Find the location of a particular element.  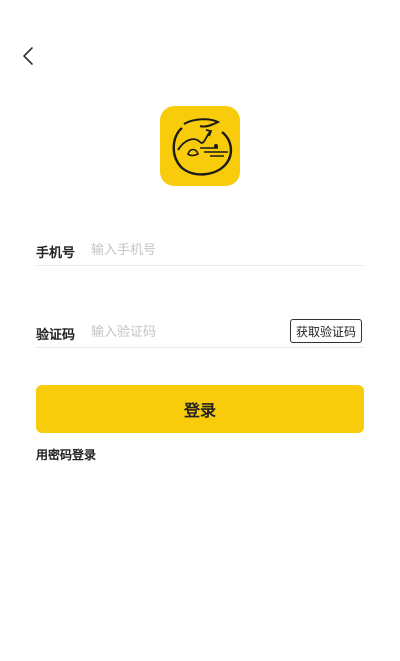

get-code-button: 获取验证码 is located at coordinates (326, 331).